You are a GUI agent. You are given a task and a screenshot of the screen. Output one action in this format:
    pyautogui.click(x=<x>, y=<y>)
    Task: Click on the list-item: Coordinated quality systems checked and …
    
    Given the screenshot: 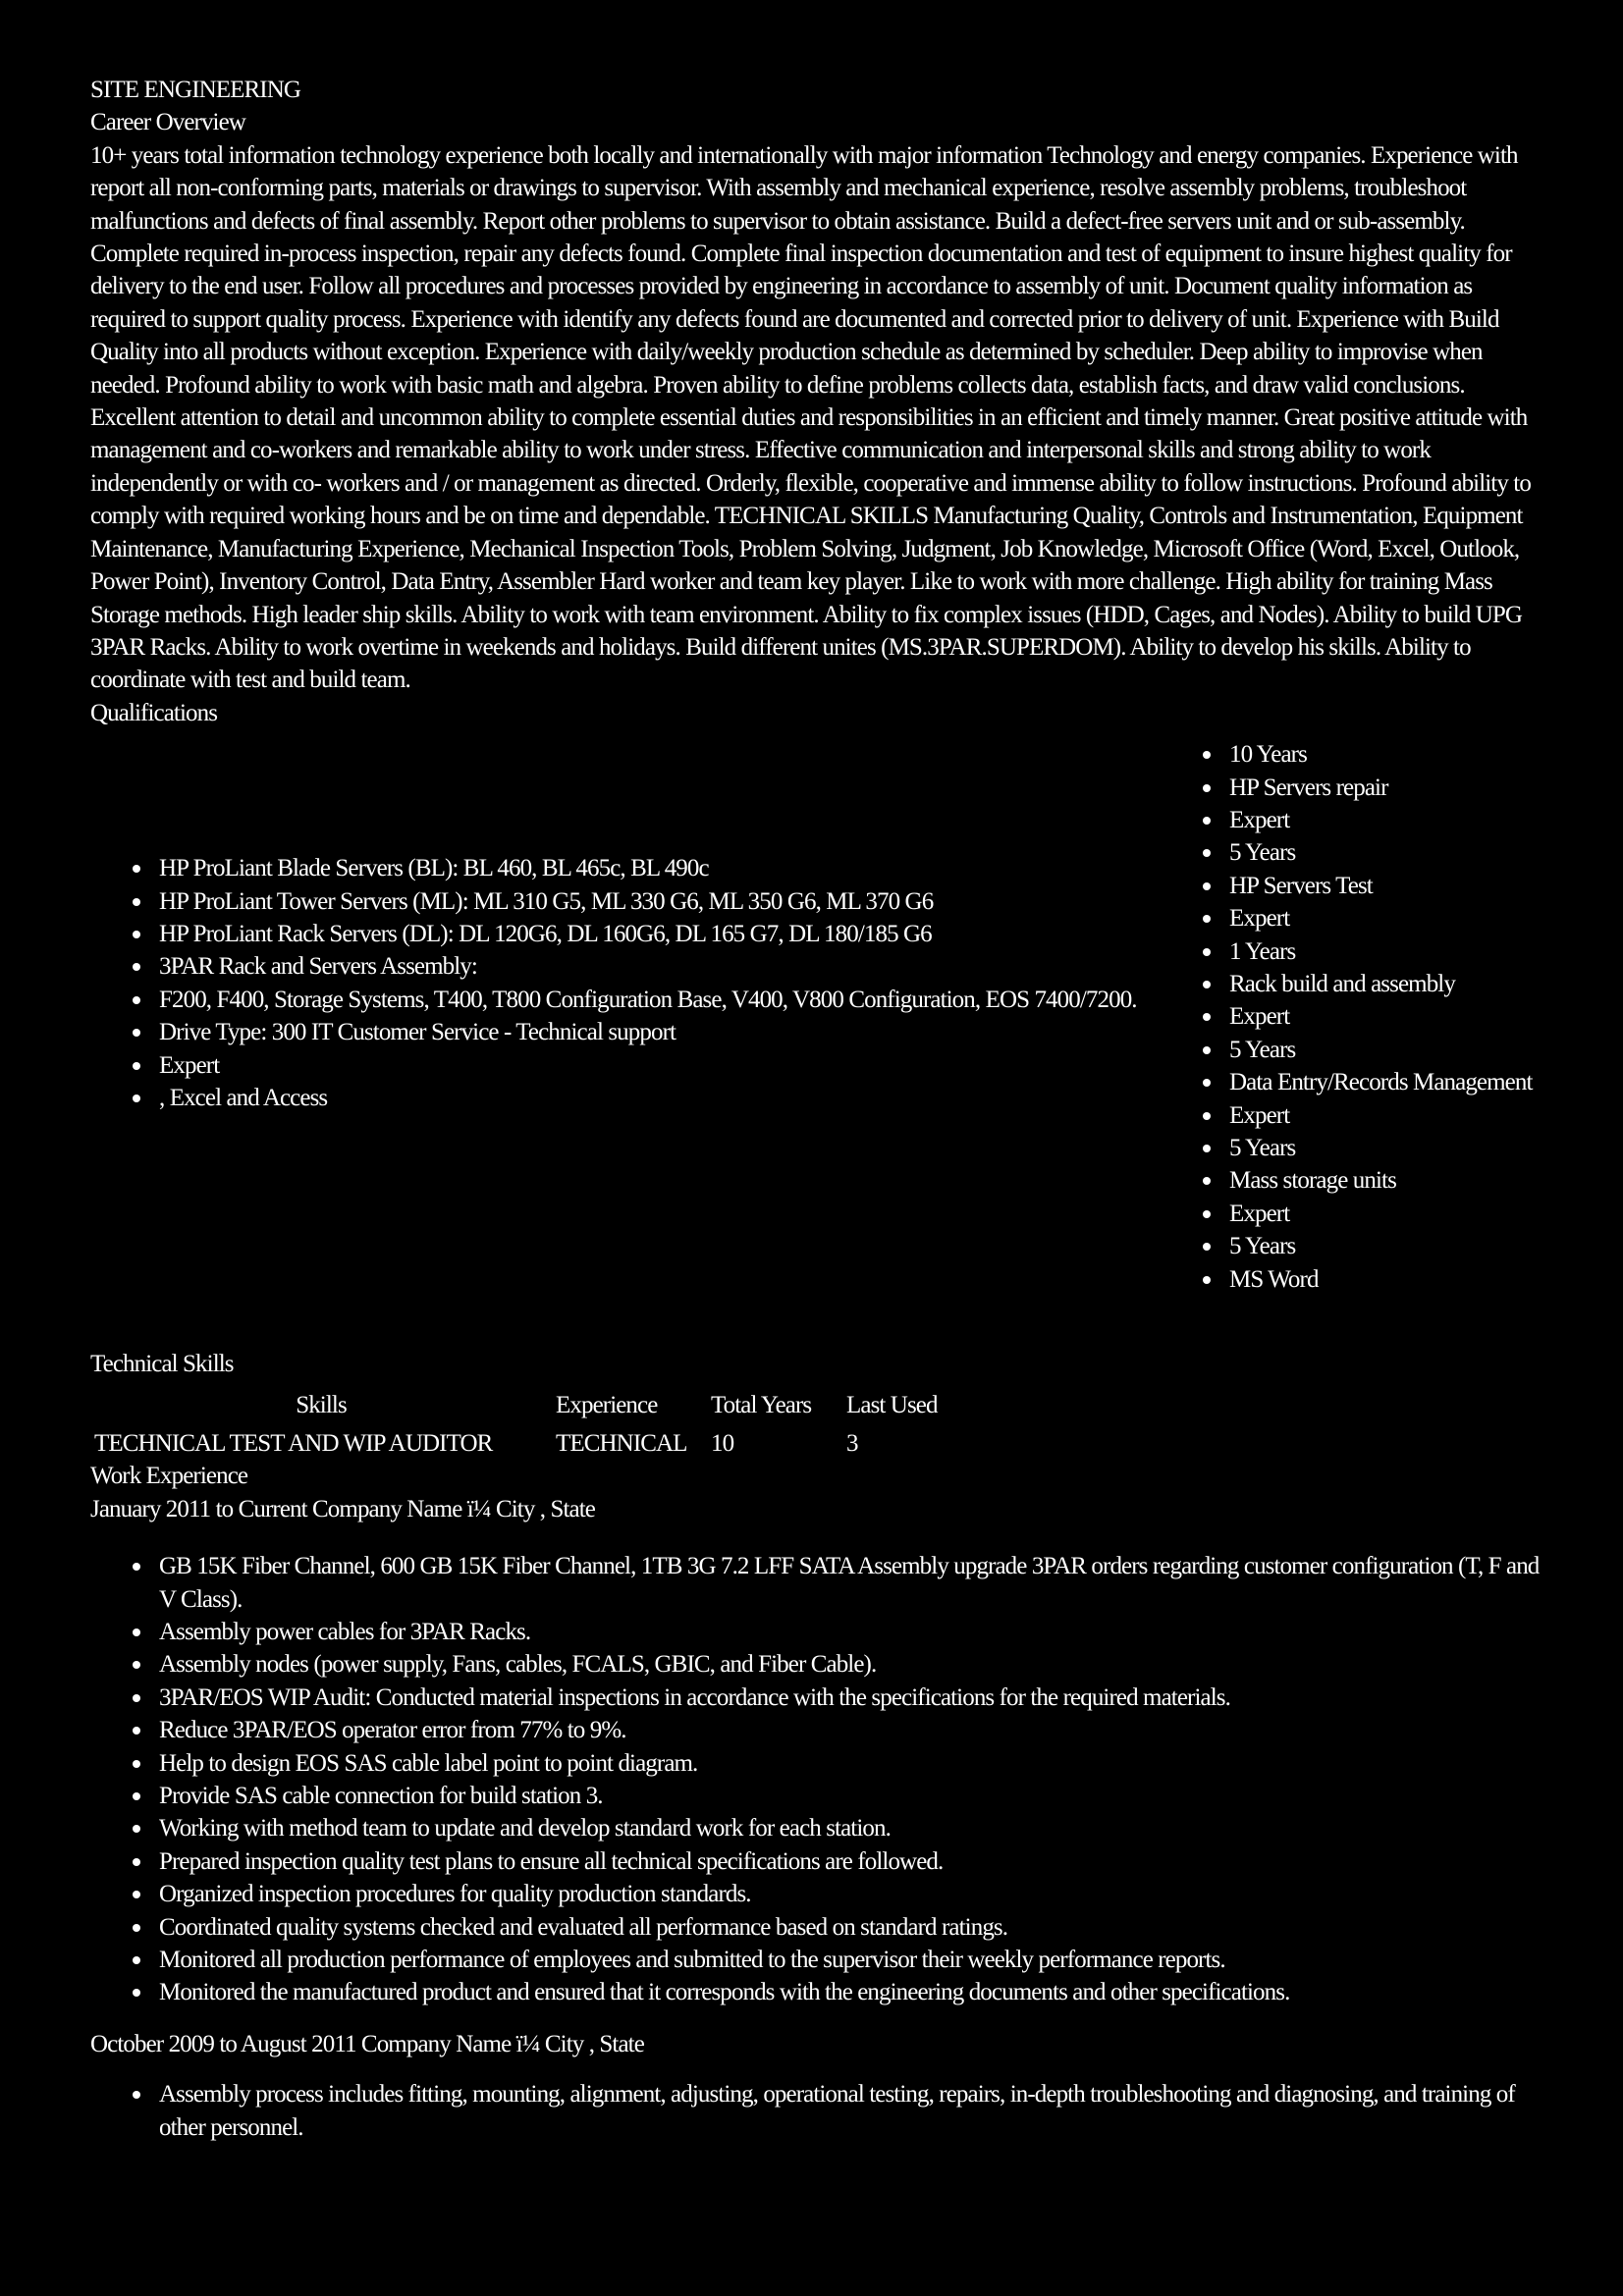 What is the action you would take?
    pyautogui.click(x=831, y=1927)
    